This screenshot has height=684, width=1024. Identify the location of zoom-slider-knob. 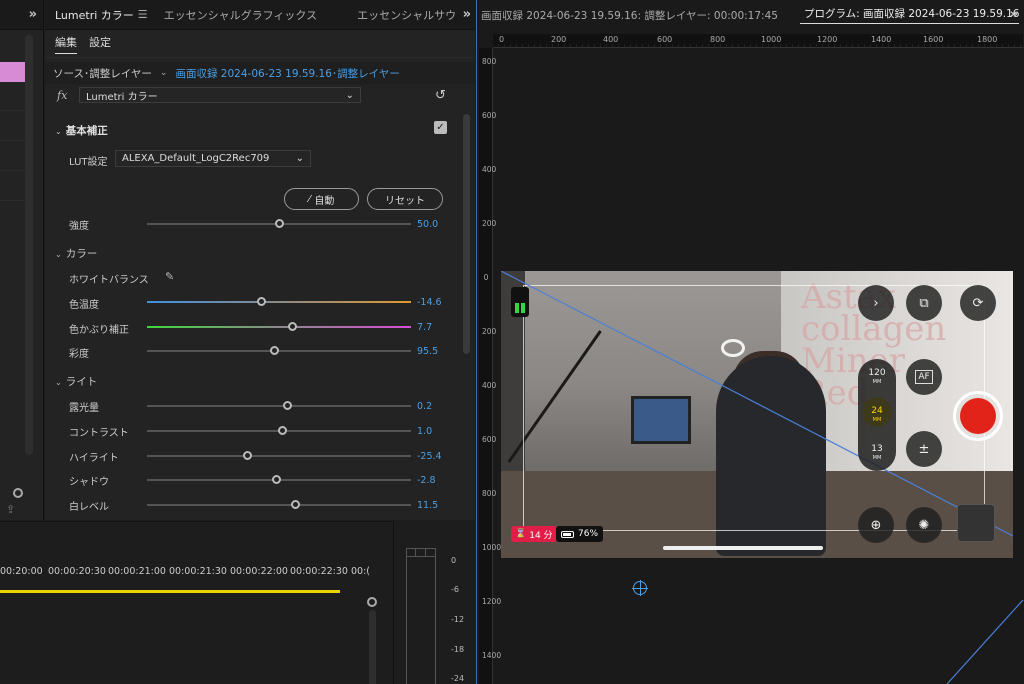
(18, 493).